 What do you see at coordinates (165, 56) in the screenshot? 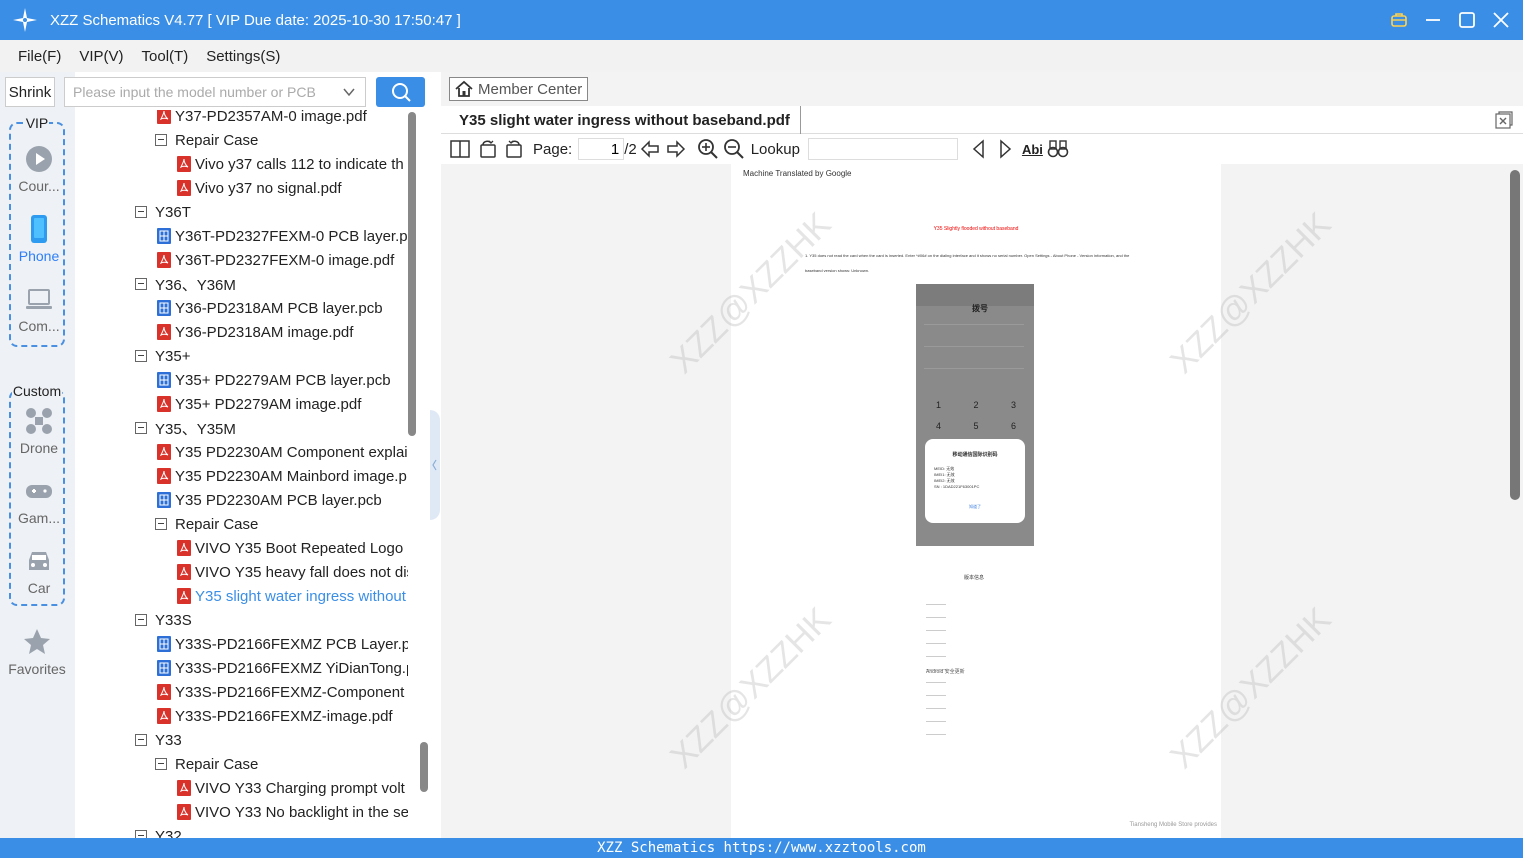
I see `menu-tool: Tool(T)` at bounding box center [165, 56].